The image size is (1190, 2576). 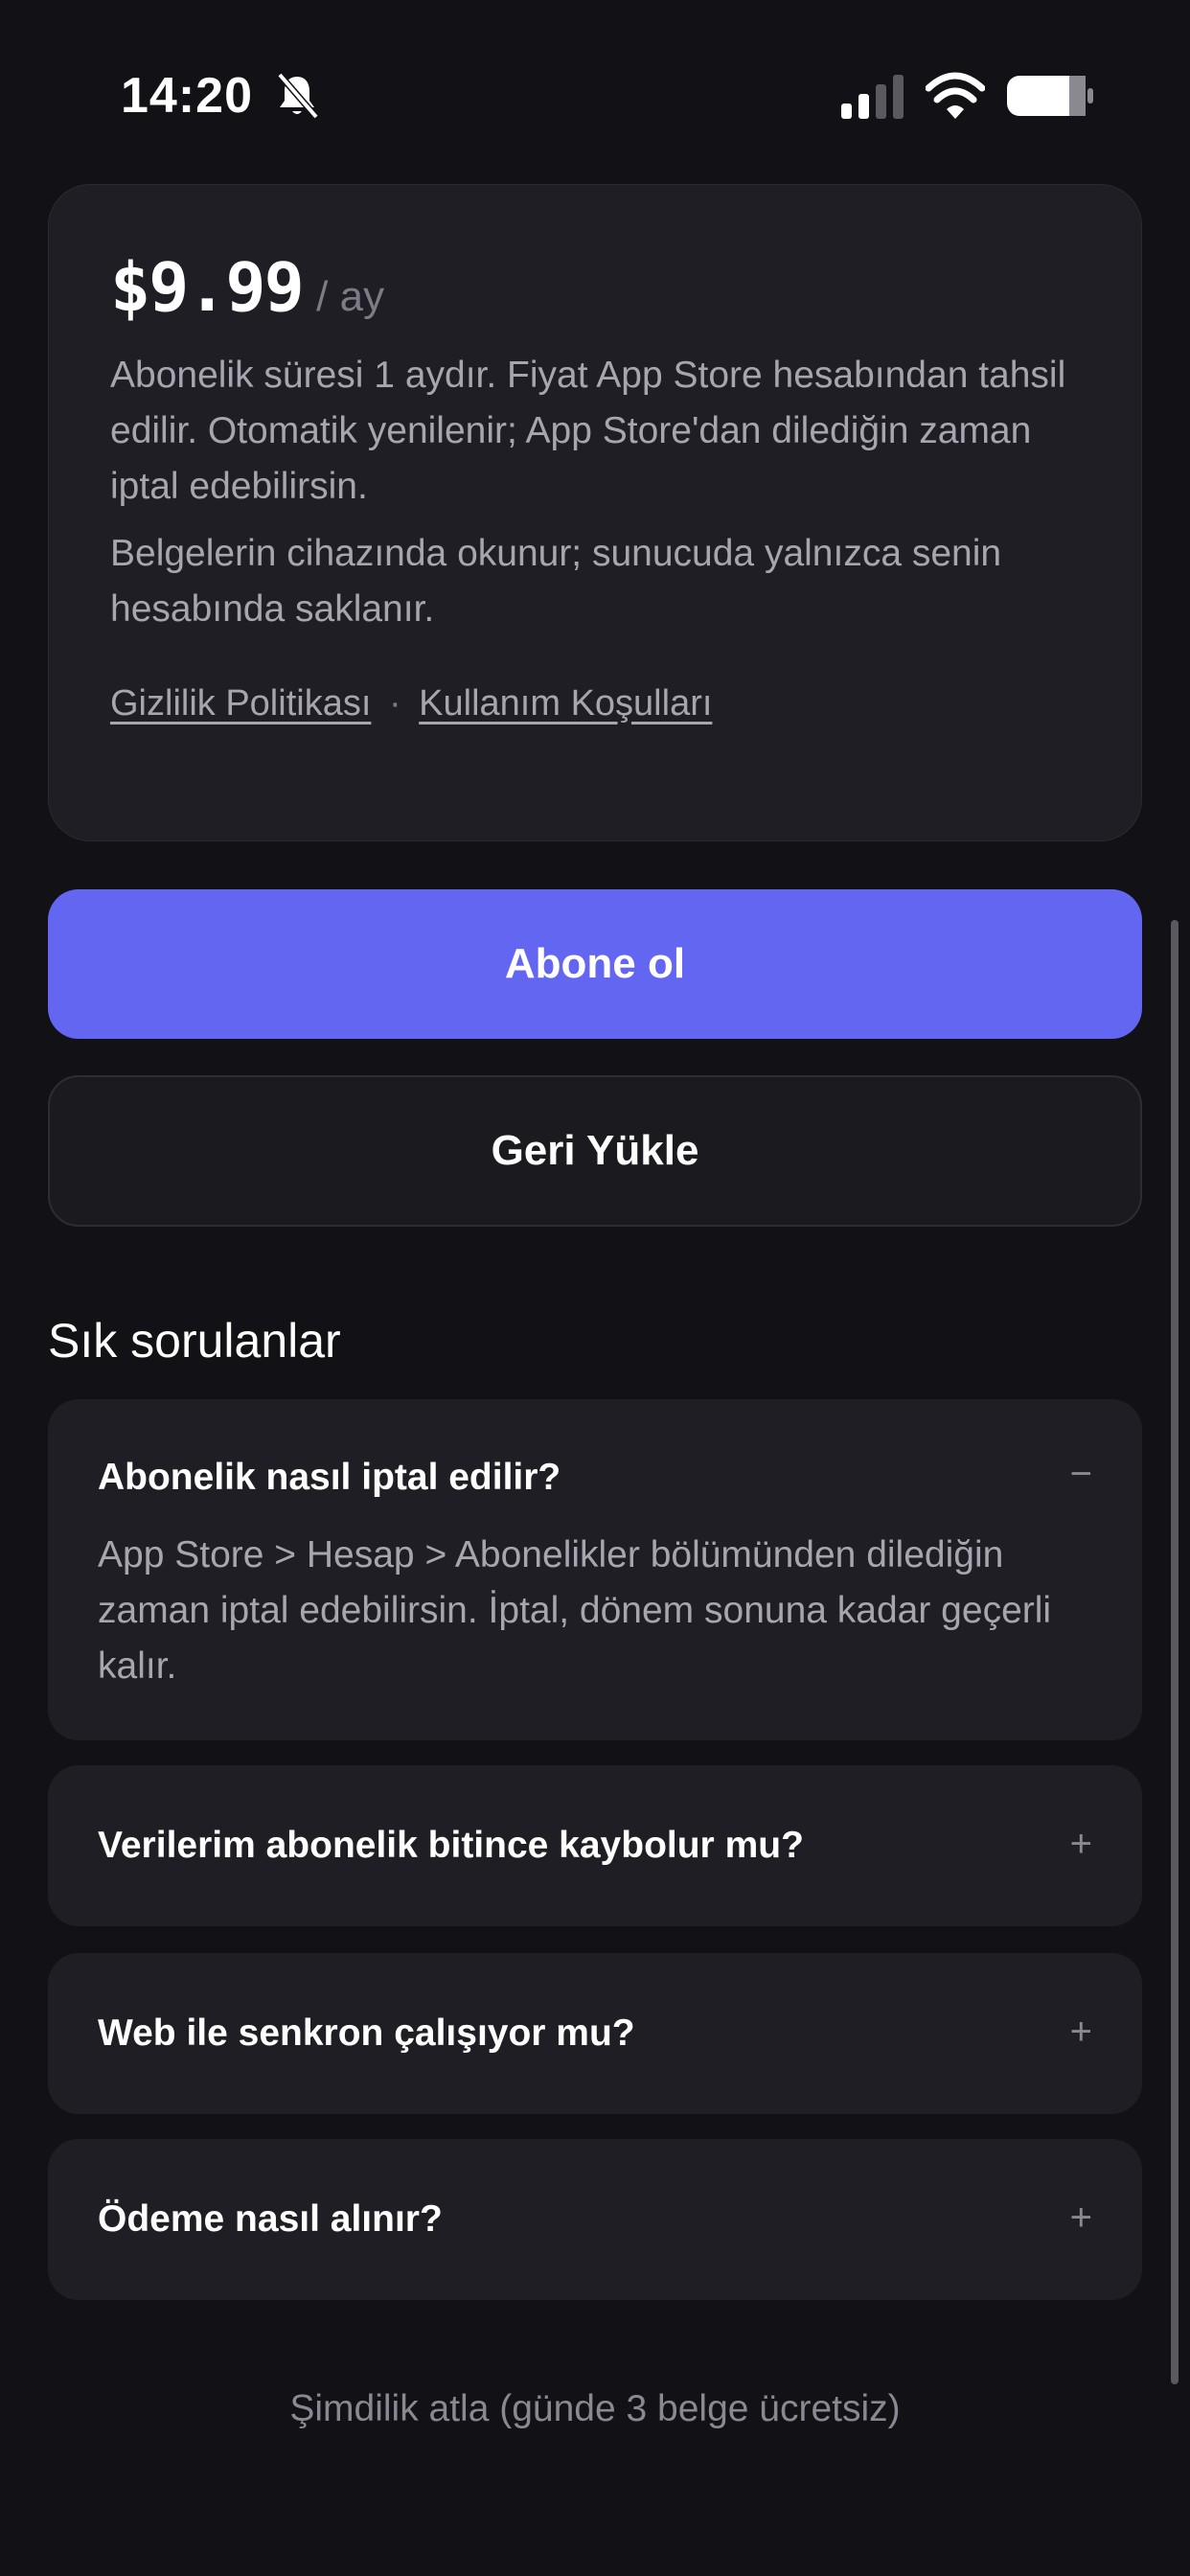 I want to click on faq-question: Web ile senkron çalışıyor mu?, so click(x=366, y=2034).